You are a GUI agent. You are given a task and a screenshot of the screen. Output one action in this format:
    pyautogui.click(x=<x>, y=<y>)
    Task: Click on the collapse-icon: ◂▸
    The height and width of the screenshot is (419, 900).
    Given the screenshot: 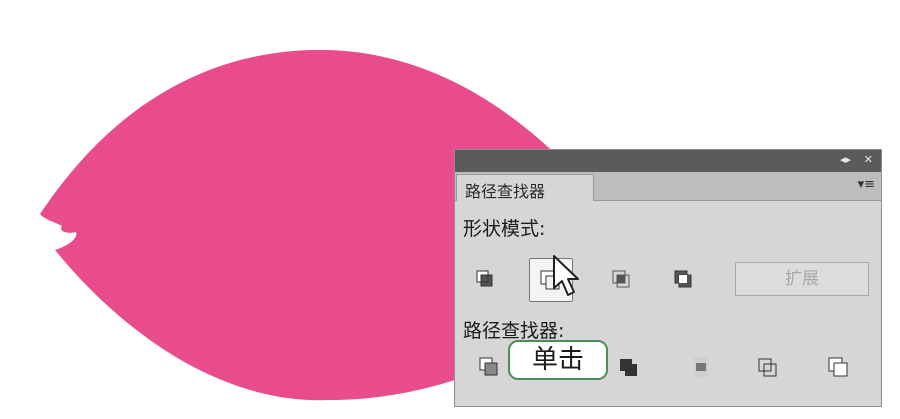 What is the action you would take?
    pyautogui.click(x=845, y=160)
    